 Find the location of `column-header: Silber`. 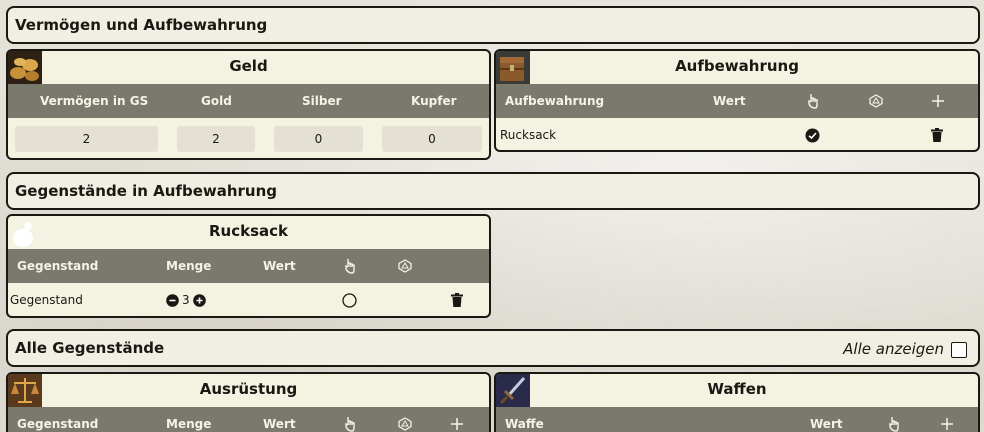

column-header: Silber is located at coordinates (322, 101).